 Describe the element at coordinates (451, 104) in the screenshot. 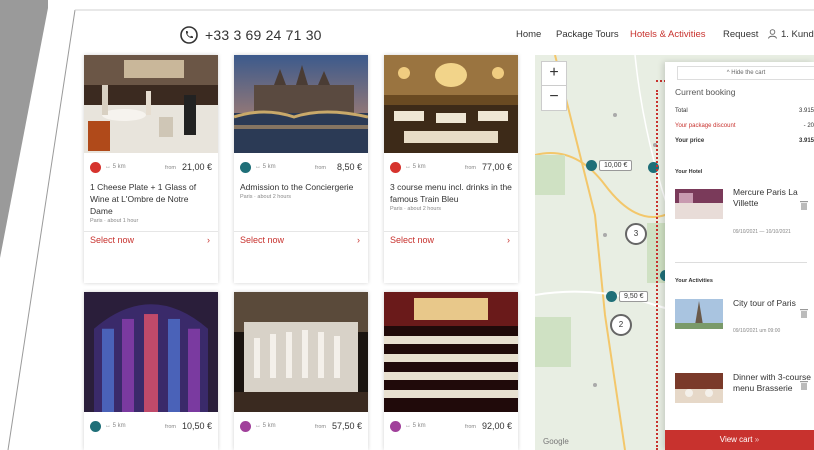

I see `train-bleu-photo` at that location.